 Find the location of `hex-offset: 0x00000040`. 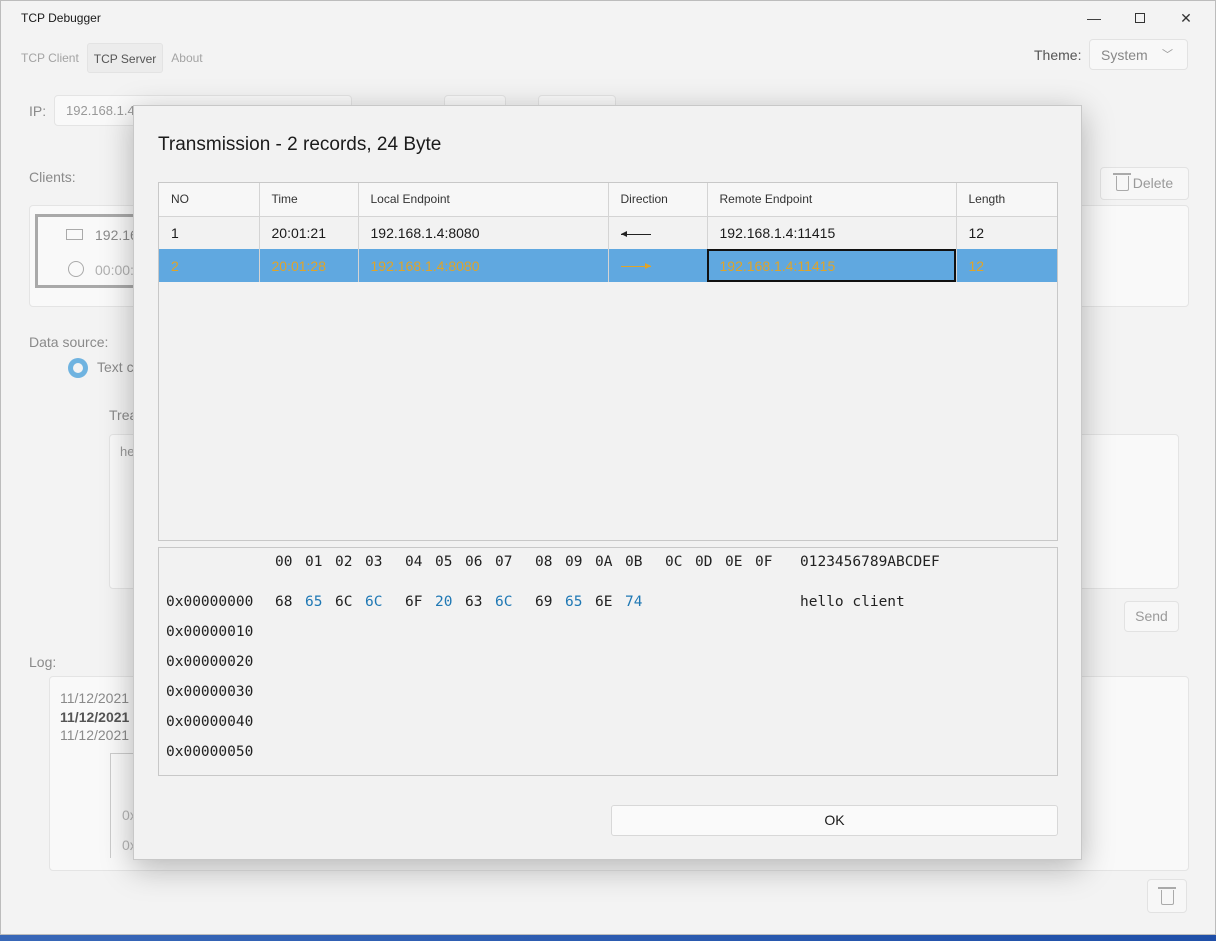

hex-offset: 0x00000040 is located at coordinates (210, 722).